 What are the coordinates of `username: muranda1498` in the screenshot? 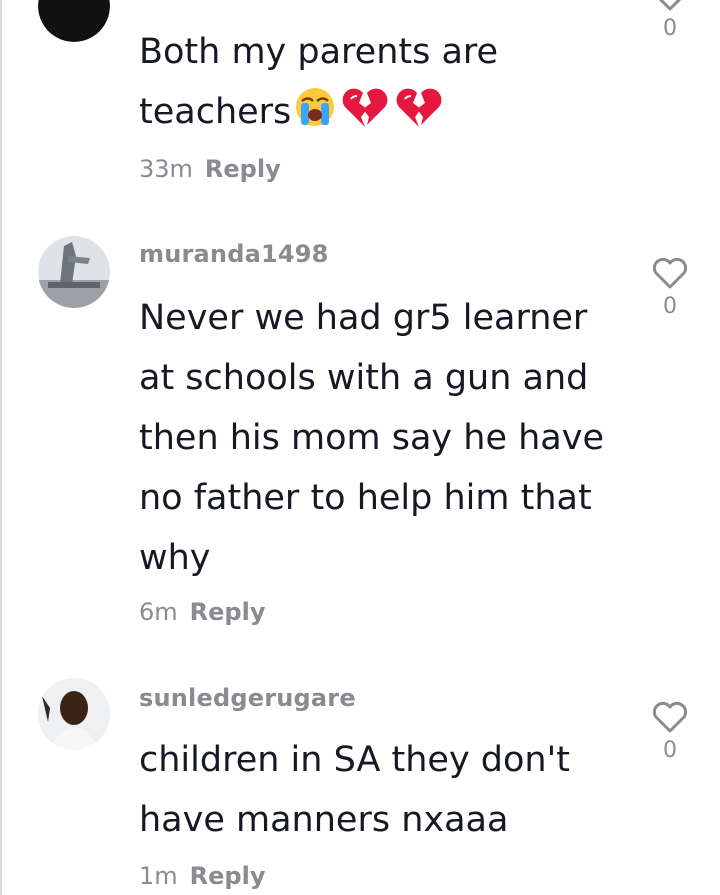 It's located at (234, 254).